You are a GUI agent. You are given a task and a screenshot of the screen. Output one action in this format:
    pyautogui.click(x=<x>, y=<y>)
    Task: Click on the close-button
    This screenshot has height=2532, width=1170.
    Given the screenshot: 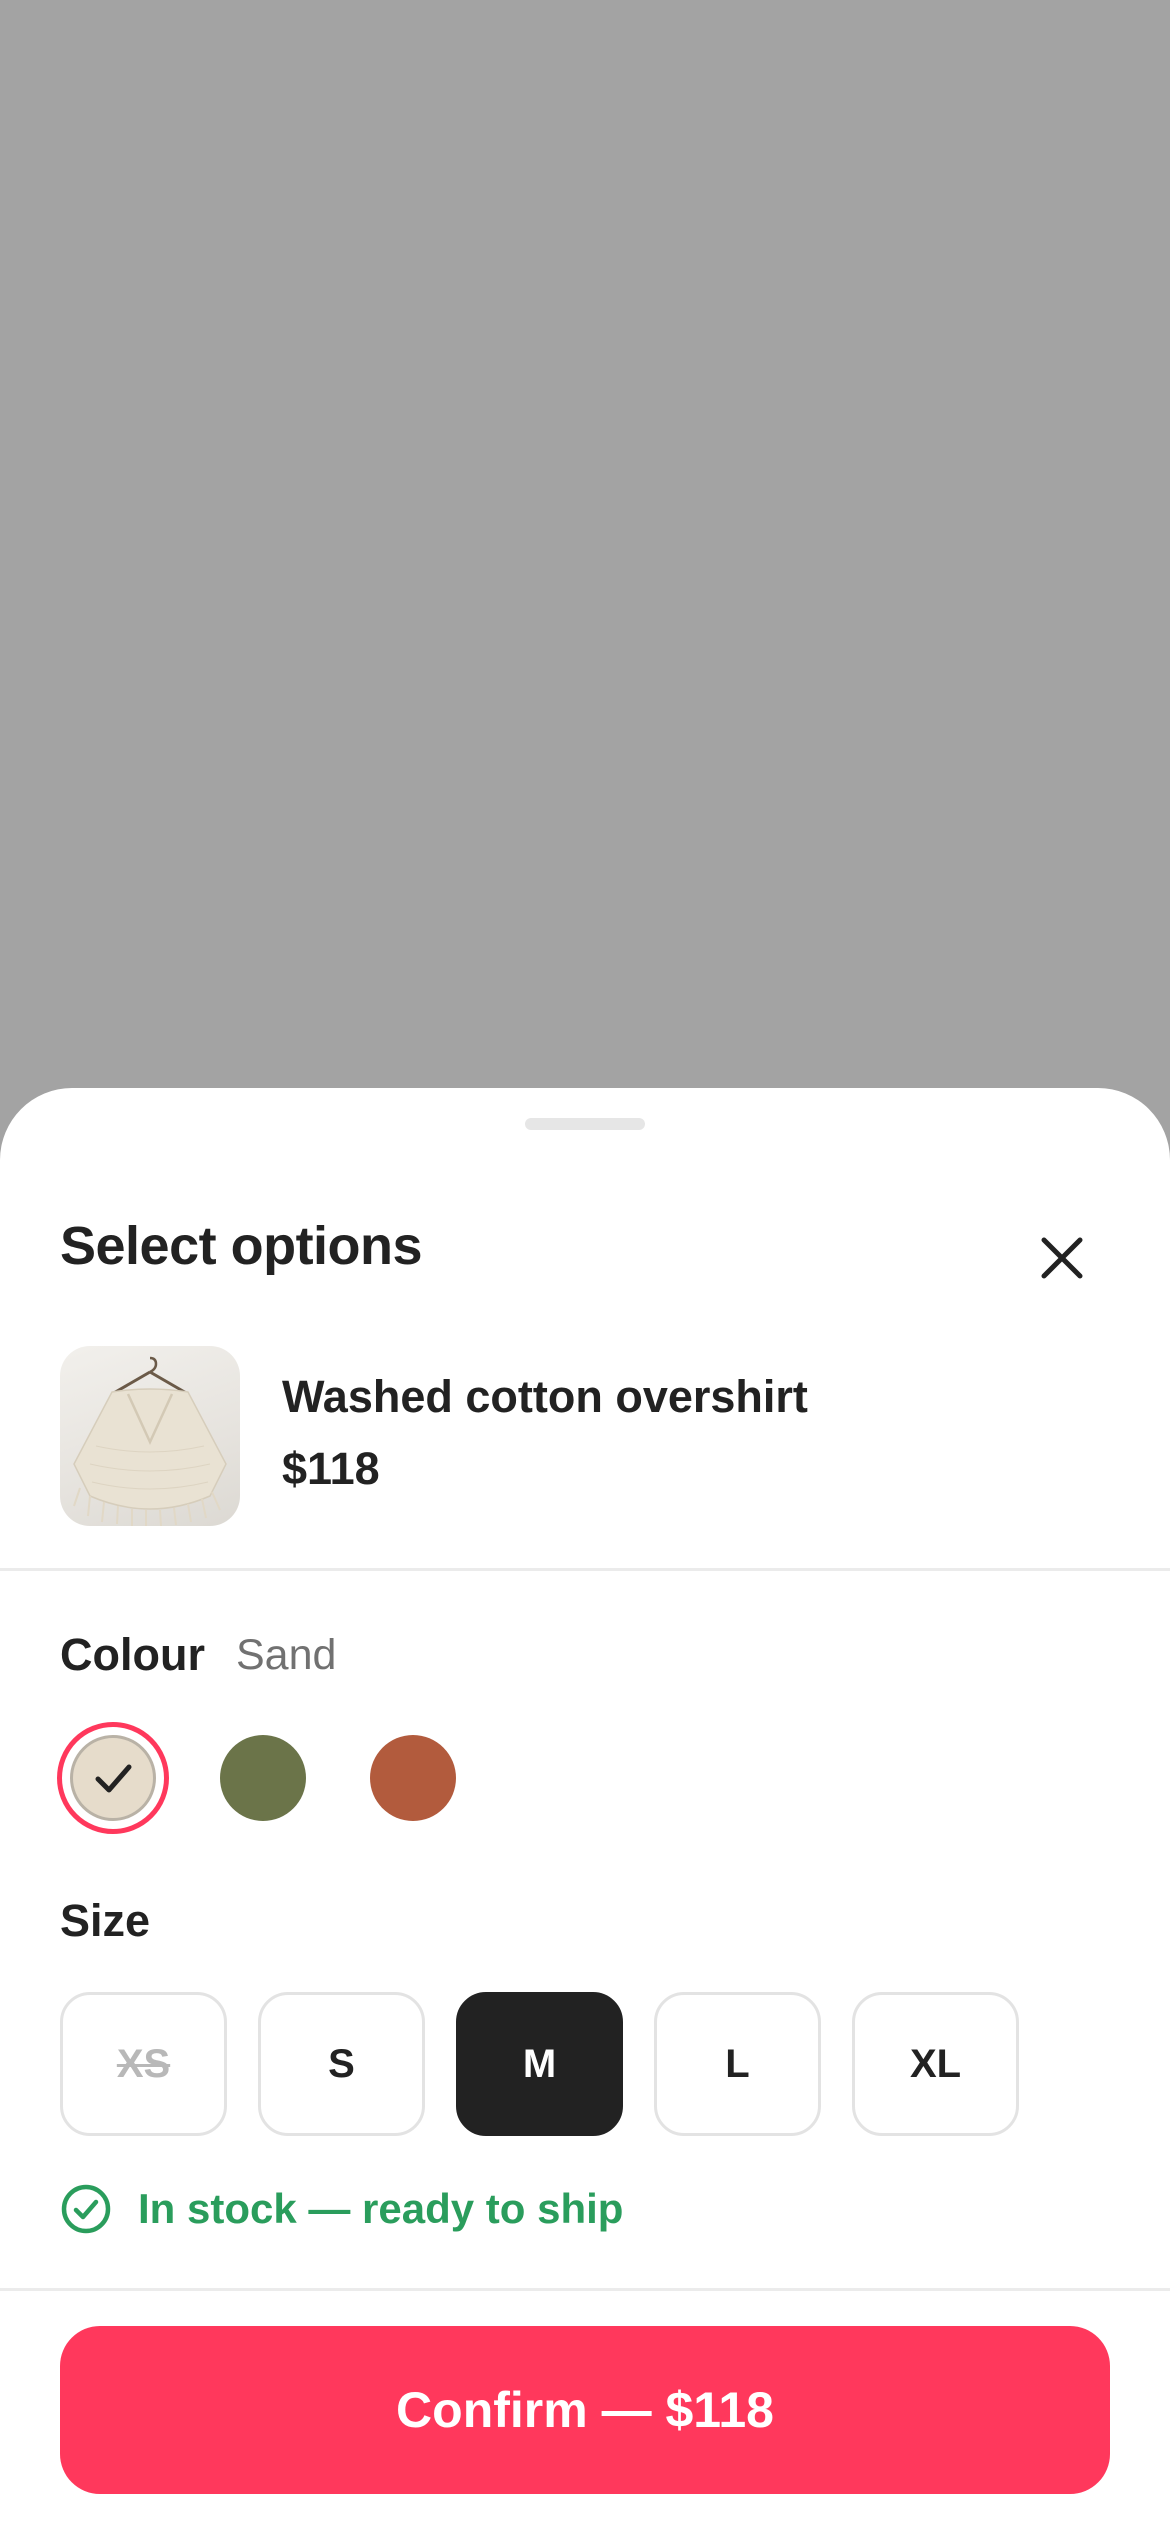 What is the action you would take?
    pyautogui.click(x=1062, y=1258)
    